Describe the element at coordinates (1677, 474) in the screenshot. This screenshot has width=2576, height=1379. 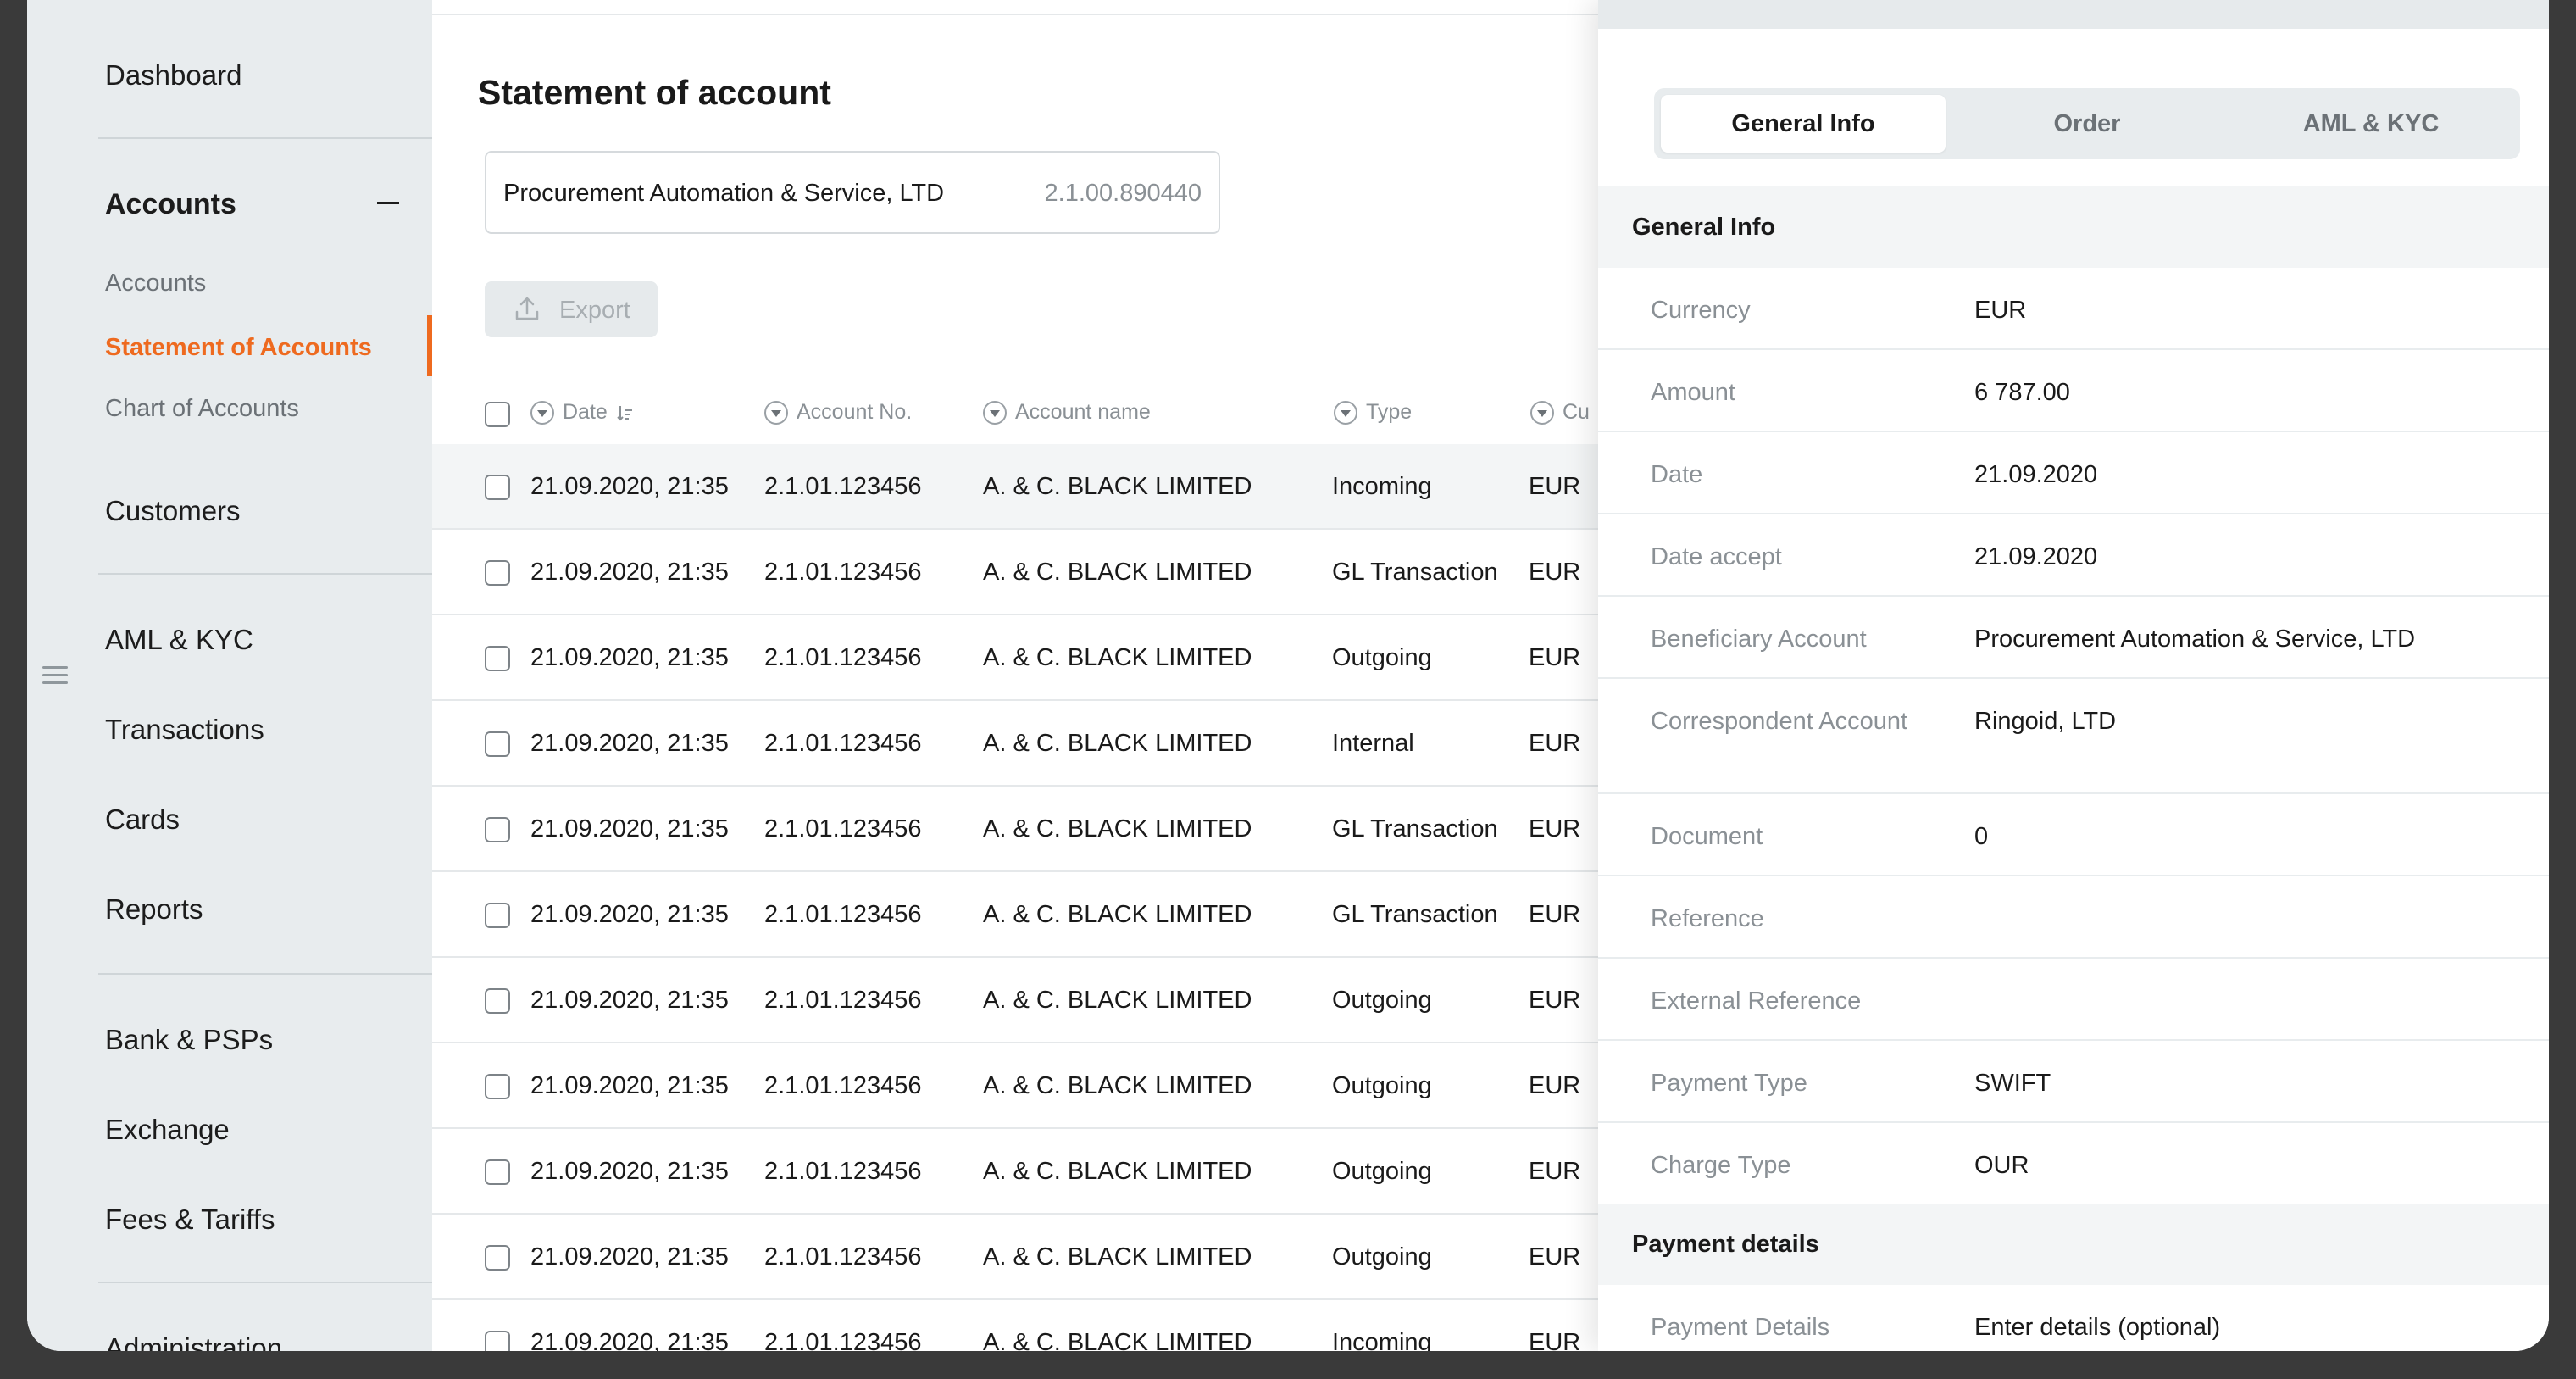
I see `field-label: Date` at that location.